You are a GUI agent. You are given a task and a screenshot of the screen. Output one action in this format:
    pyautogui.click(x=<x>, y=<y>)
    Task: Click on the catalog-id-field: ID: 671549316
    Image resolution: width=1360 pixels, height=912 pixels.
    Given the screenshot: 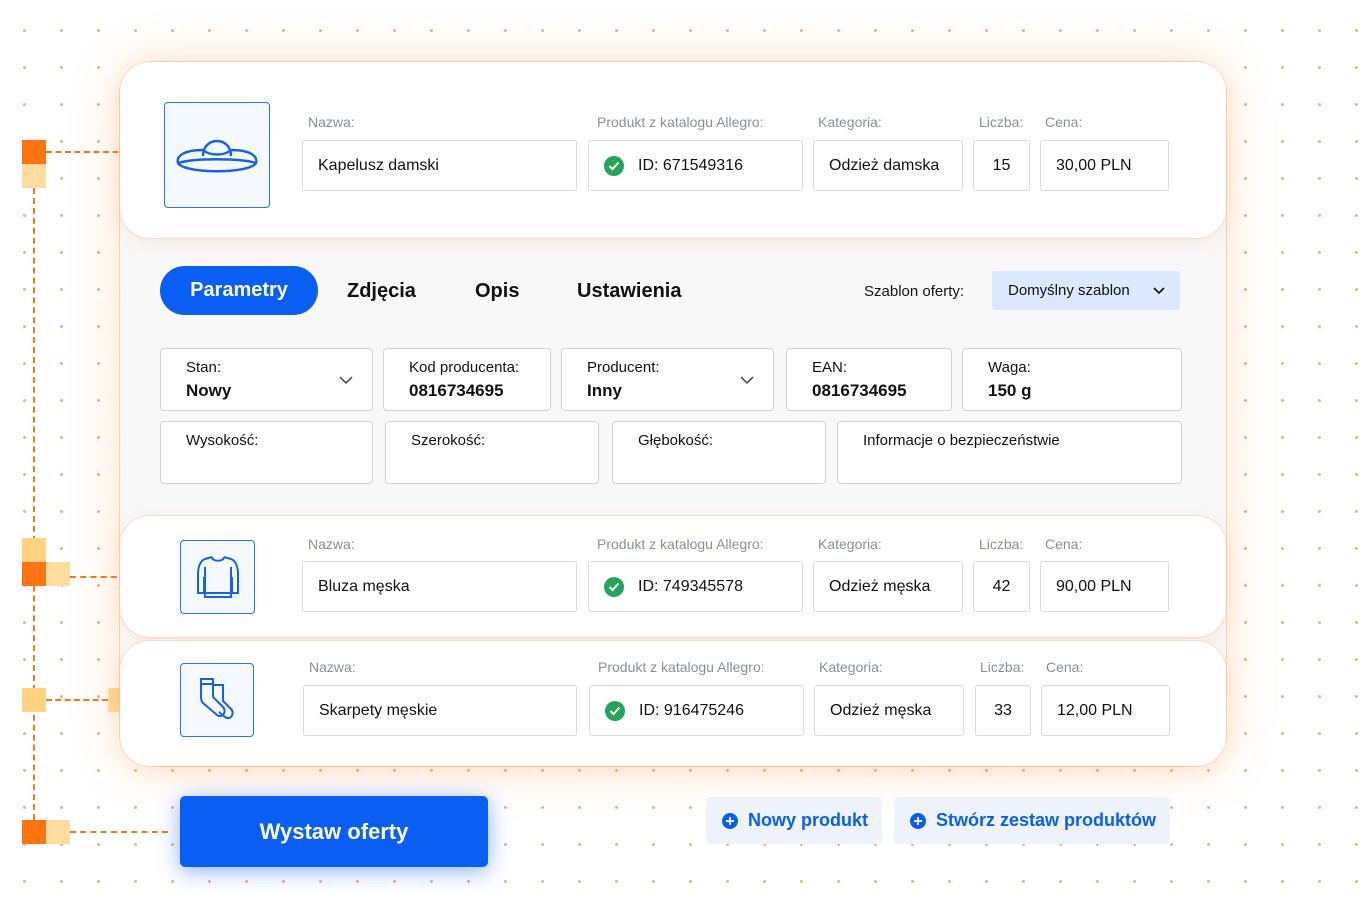 What is the action you would take?
    pyautogui.click(x=695, y=165)
    